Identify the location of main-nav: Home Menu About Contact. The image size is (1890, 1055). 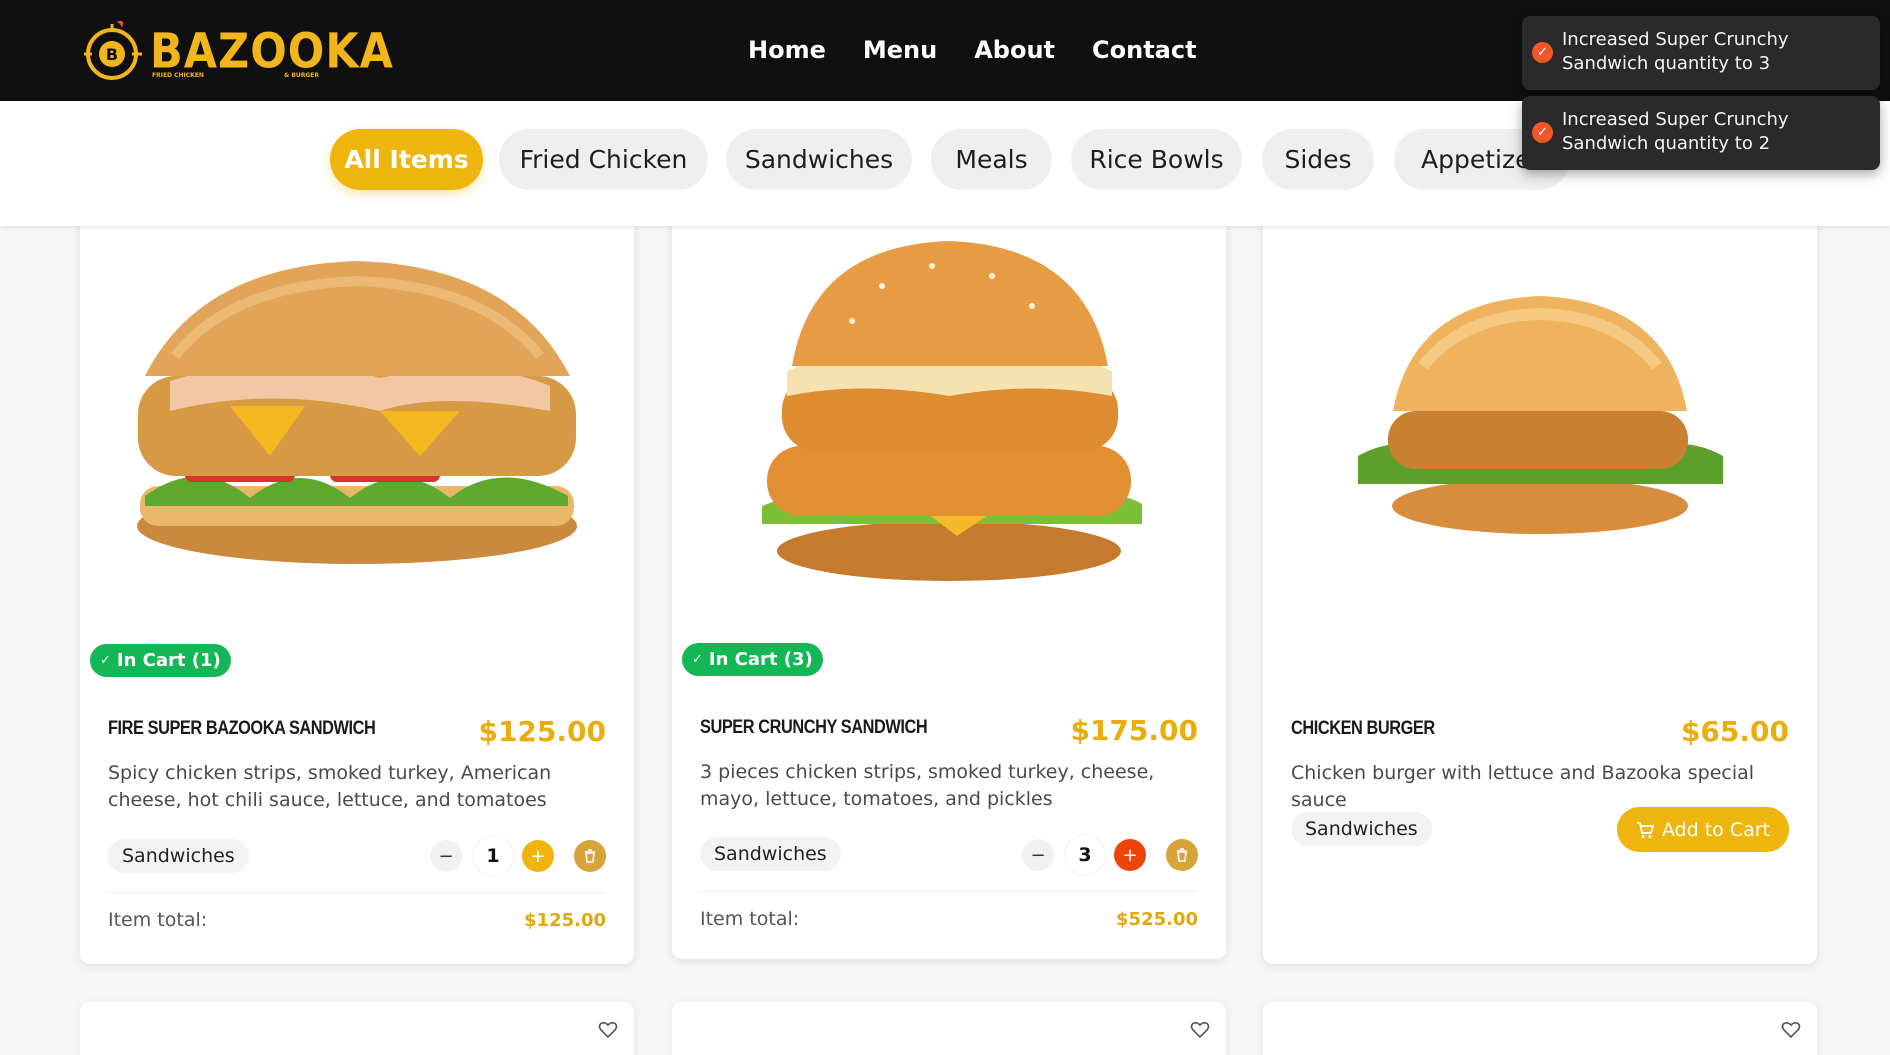
(991, 50).